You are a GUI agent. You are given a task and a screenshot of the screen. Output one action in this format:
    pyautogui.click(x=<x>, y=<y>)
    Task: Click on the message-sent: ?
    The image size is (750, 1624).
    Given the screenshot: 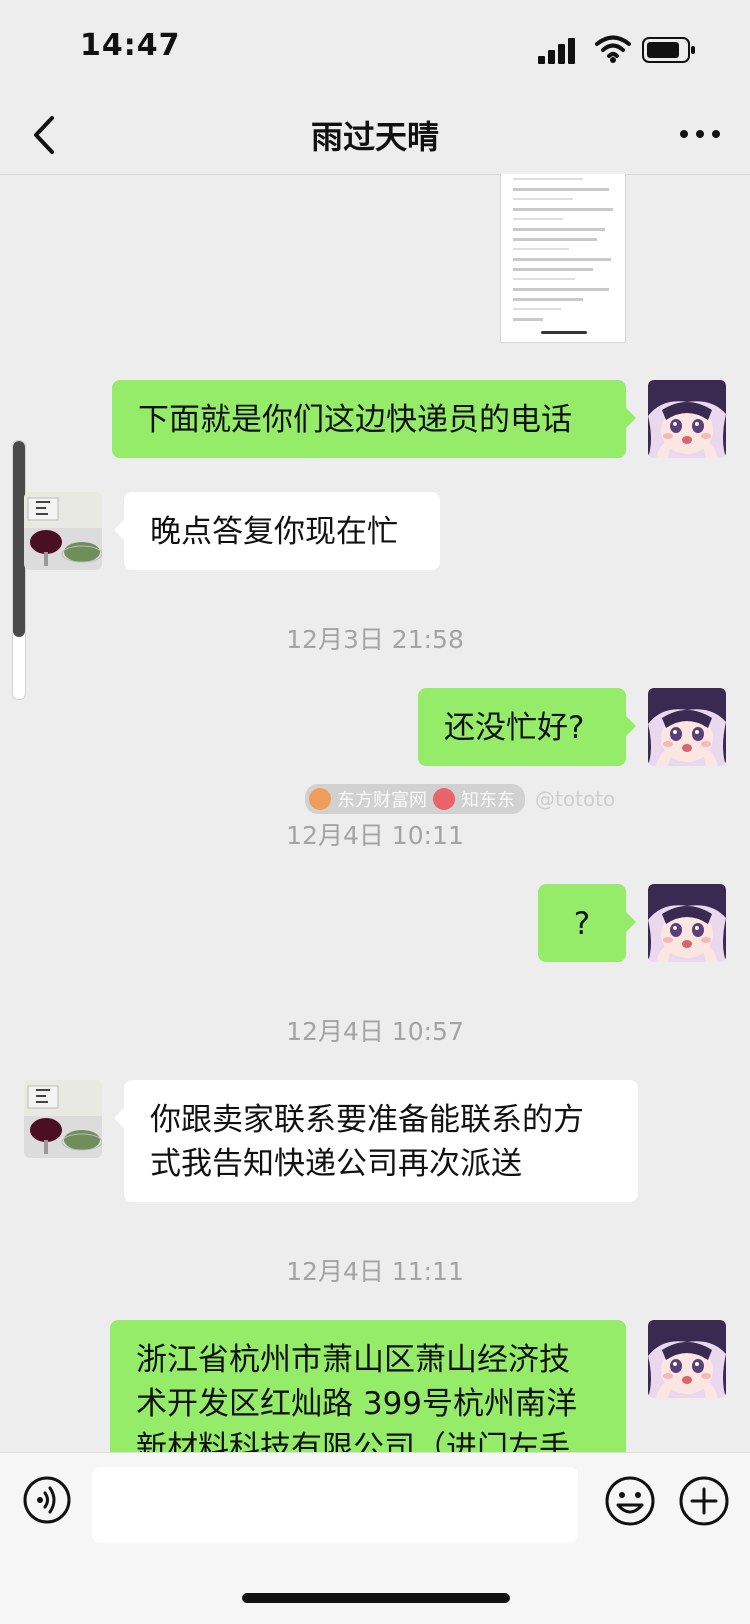 What is the action you would take?
    pyautogui.click(x=587, y=923)
    